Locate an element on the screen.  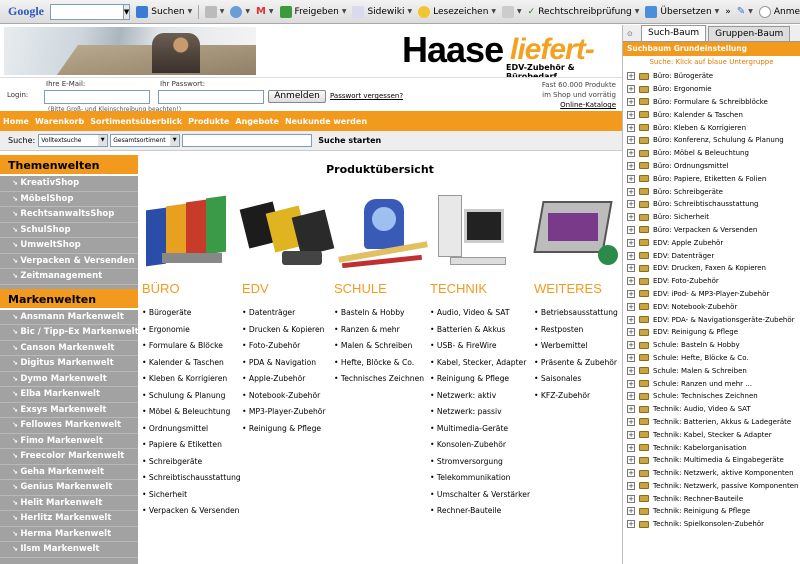
tree-item: + Büro: Verpacken & Versenden is located at coordinates (711, 230).